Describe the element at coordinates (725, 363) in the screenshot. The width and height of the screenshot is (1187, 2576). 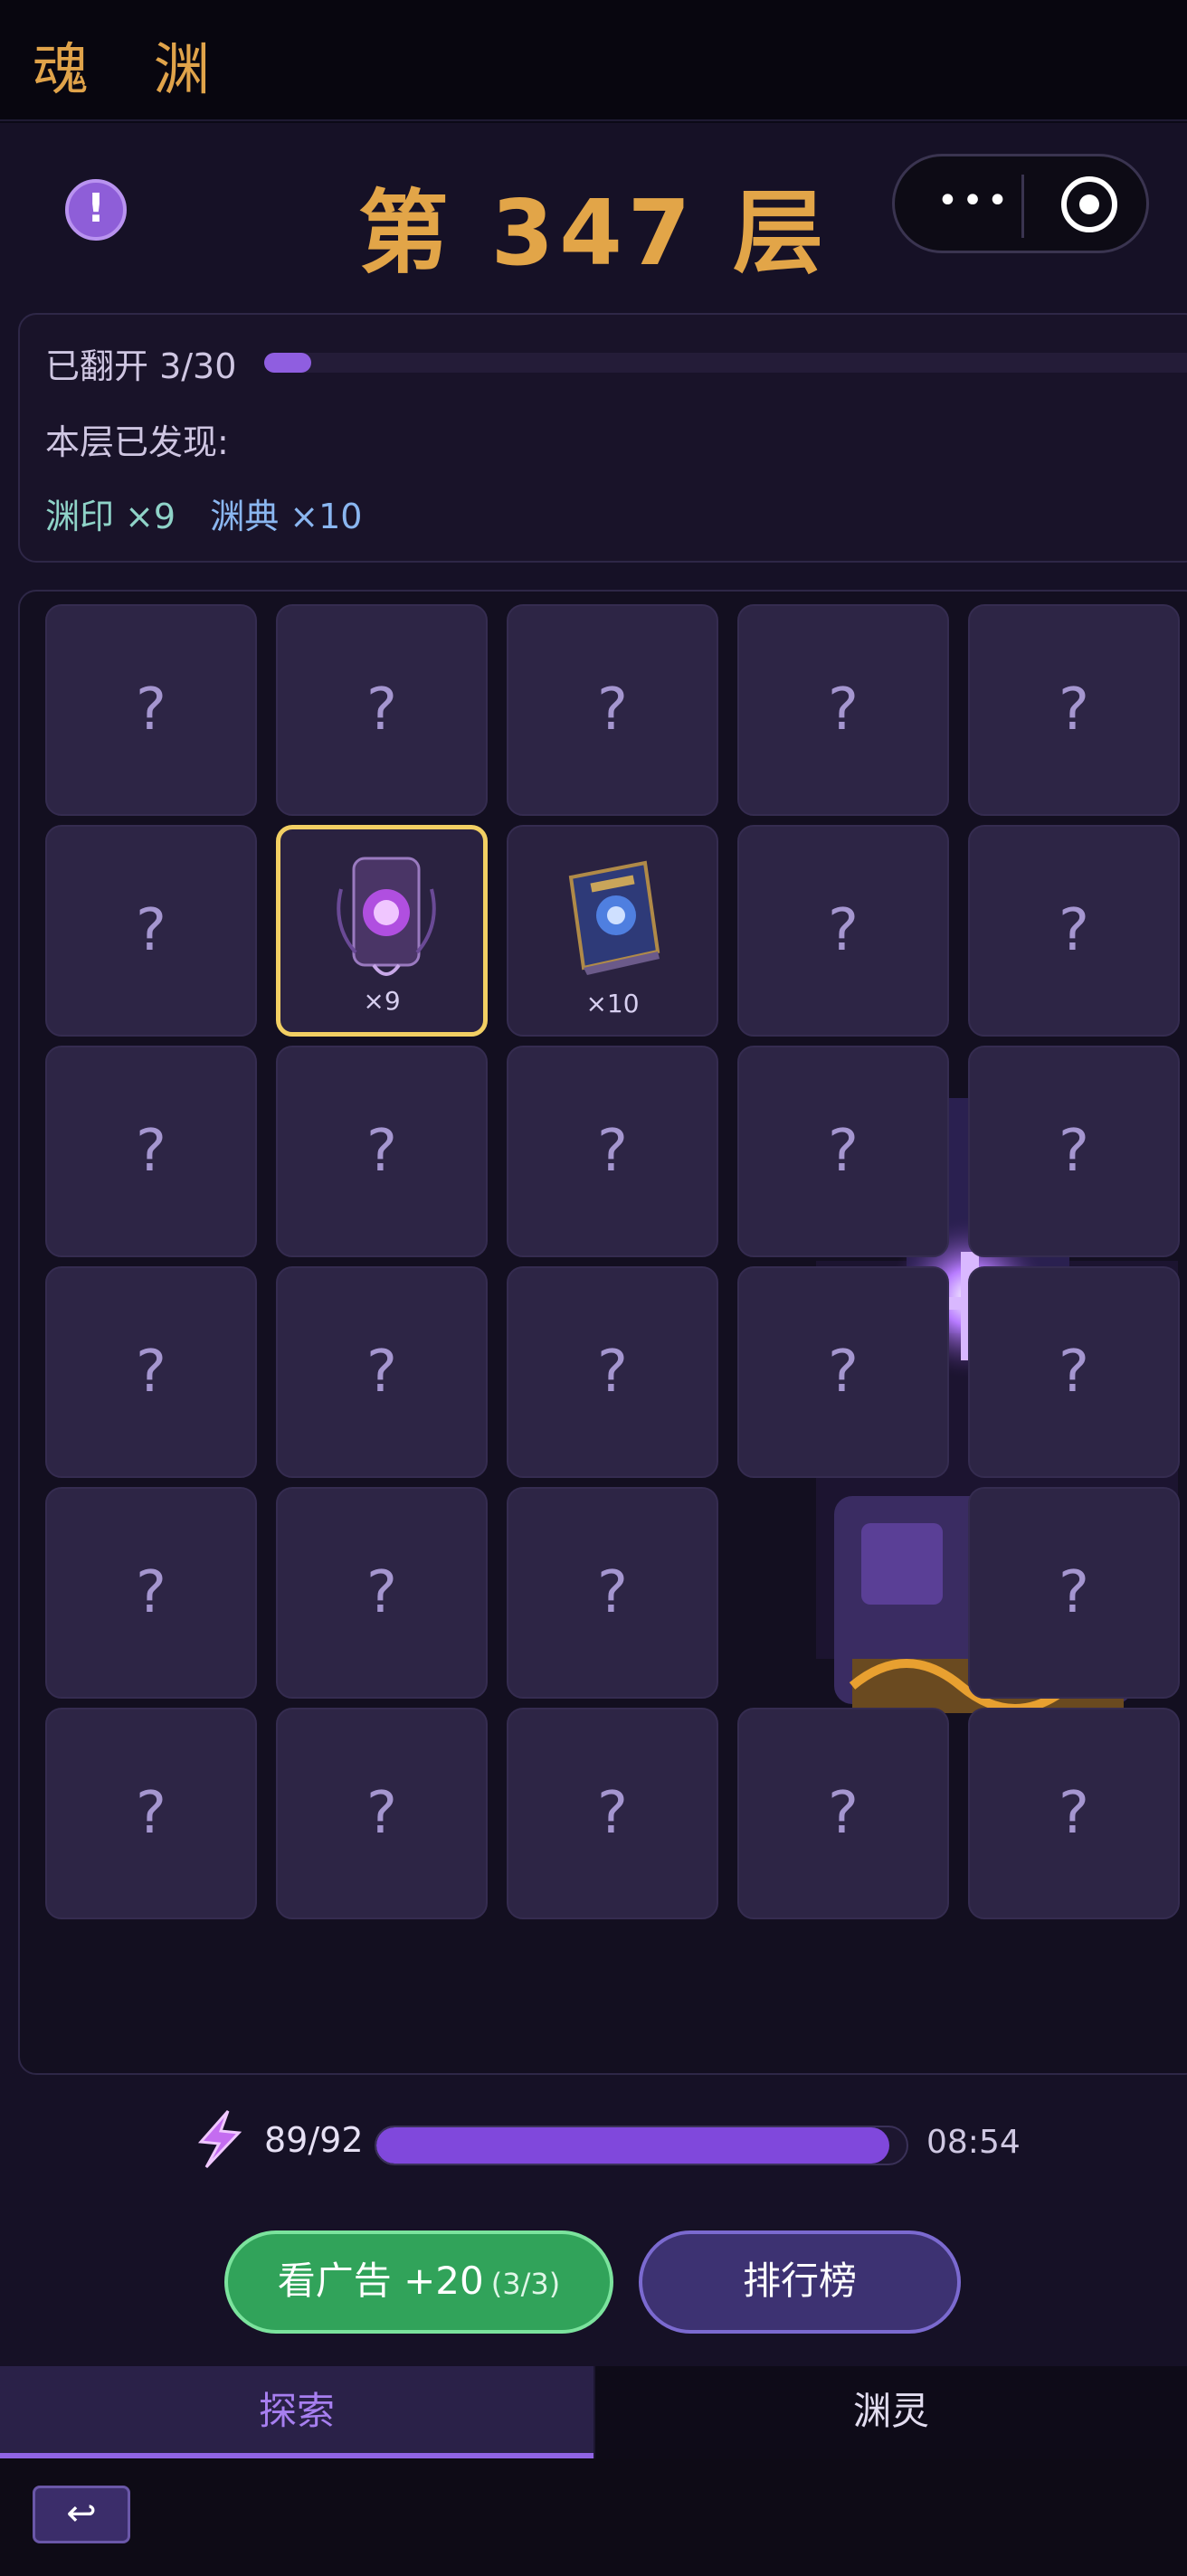
I see `flip-progress-bar` at that location.